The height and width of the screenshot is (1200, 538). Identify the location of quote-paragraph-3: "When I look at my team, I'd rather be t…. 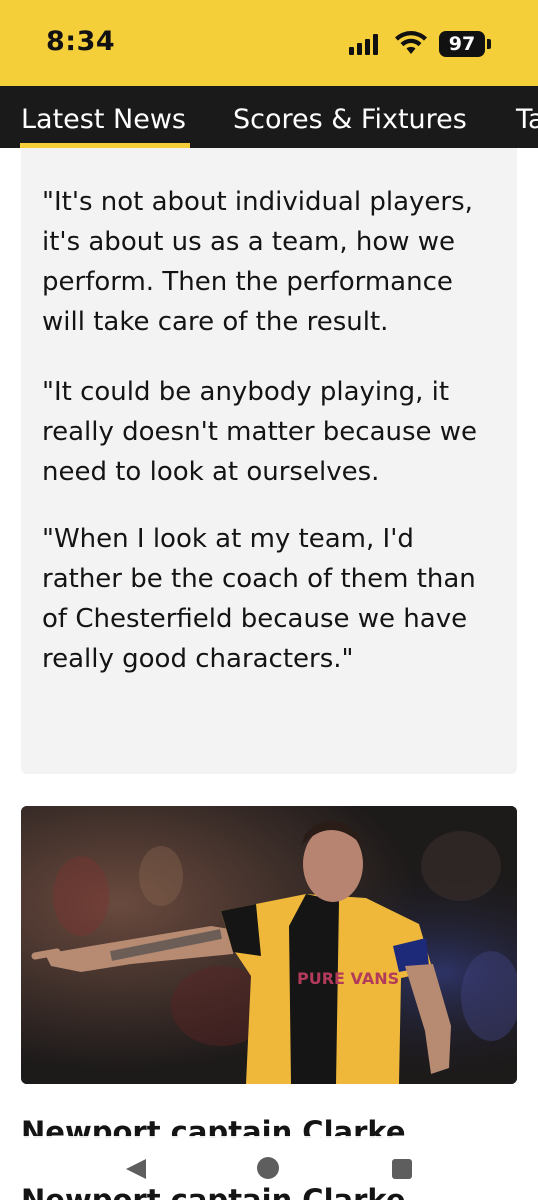
(259, 599).